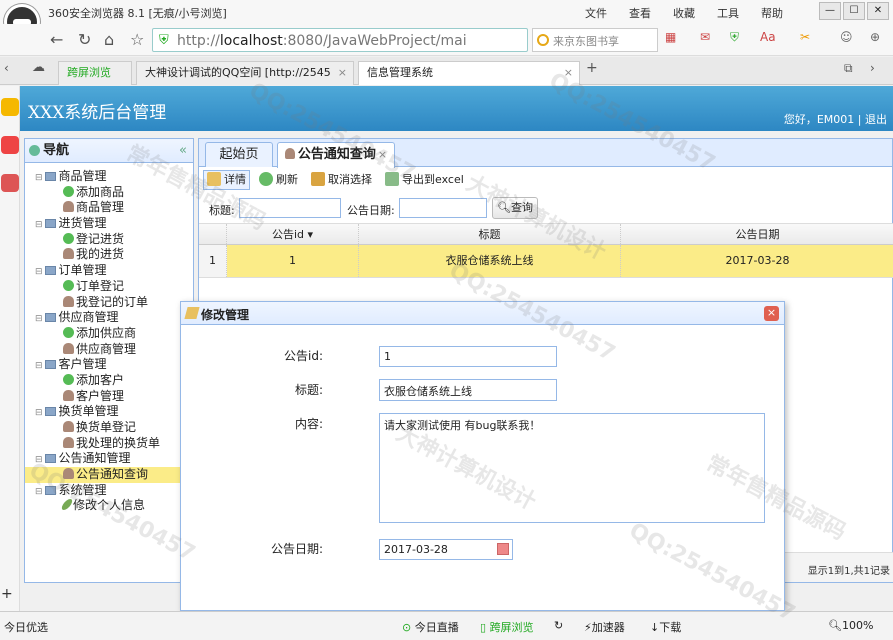 The height and width of the screenshot is (640, 893). I want to click on mail-icon: ✉, so click(705, 37).